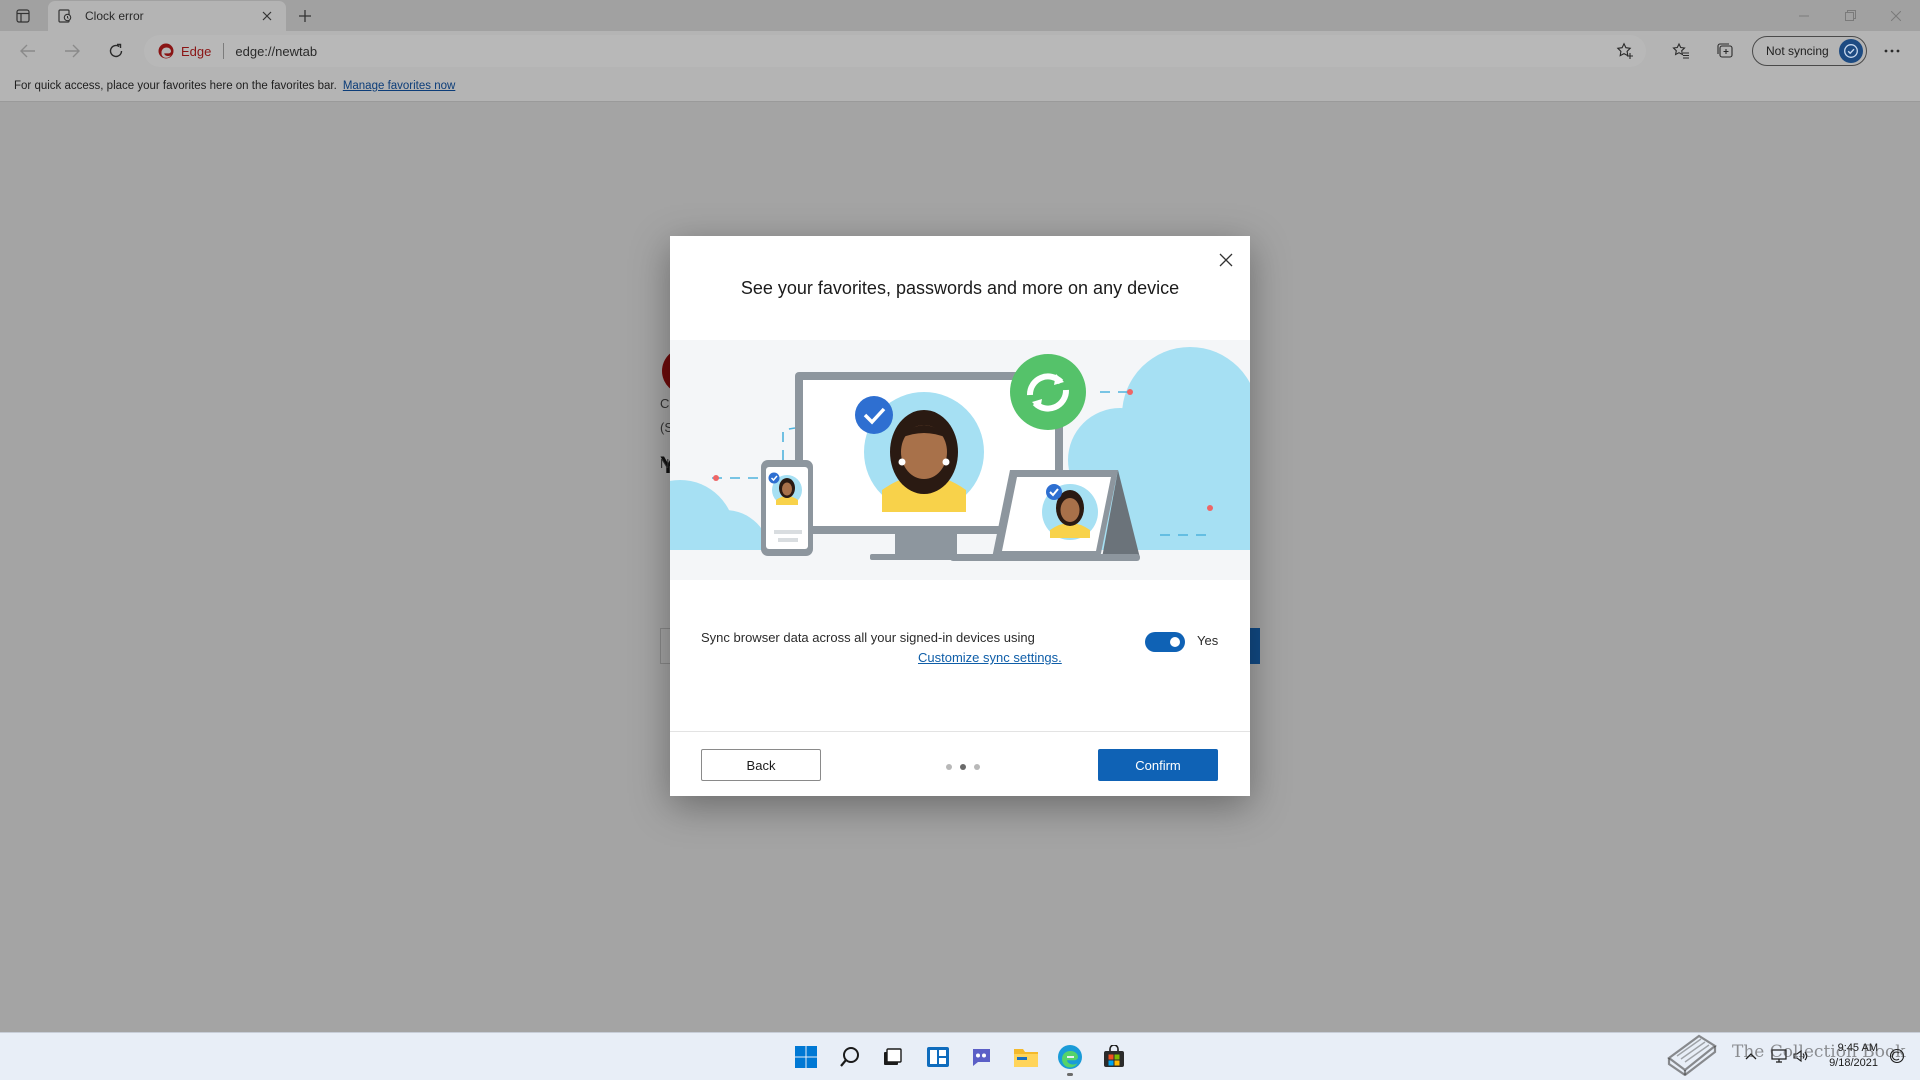 Image resolution: width=1920 pixels, height=1080 pixels. What do you see at coordinates (114, 16) in the screenshot?
I see `tab-title: Clock error` at bounding box center [114, 16].